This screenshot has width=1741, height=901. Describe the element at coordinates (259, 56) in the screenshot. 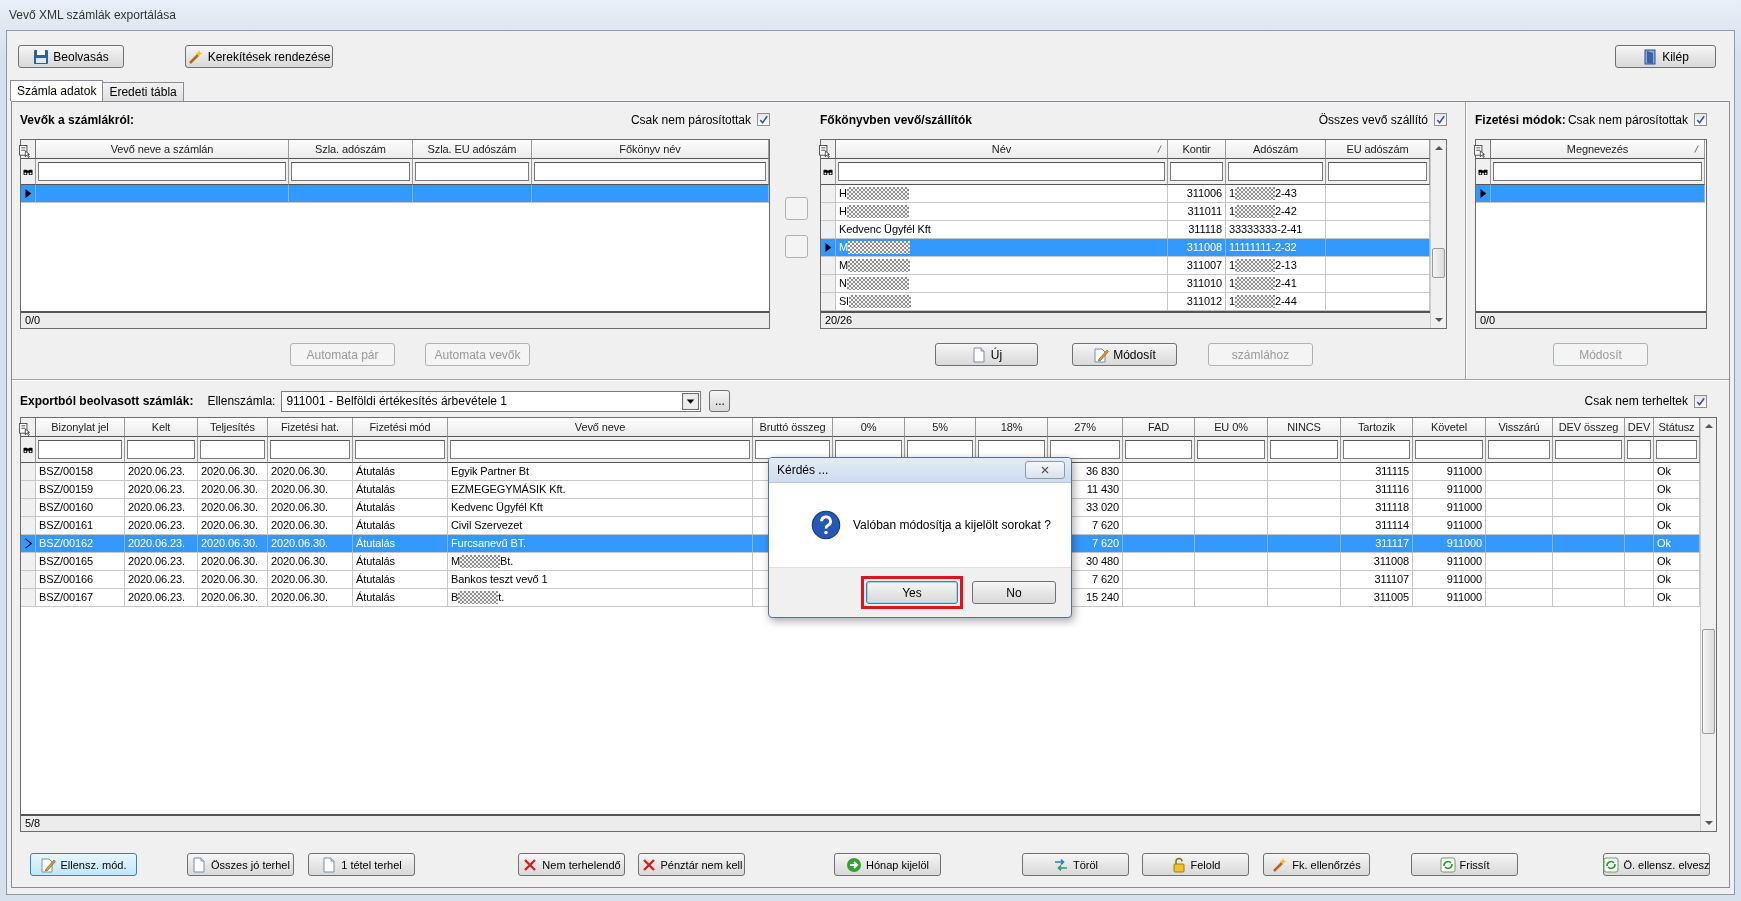

I see `rounding-button: Kerekítések rendezése` at that location.